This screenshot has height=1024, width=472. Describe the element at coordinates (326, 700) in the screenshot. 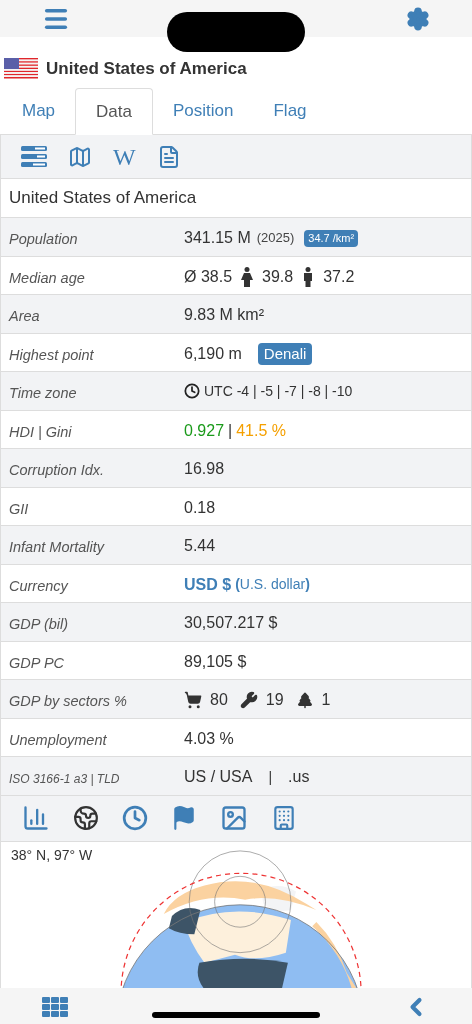

I see `agriculture-share: 1` at that location.